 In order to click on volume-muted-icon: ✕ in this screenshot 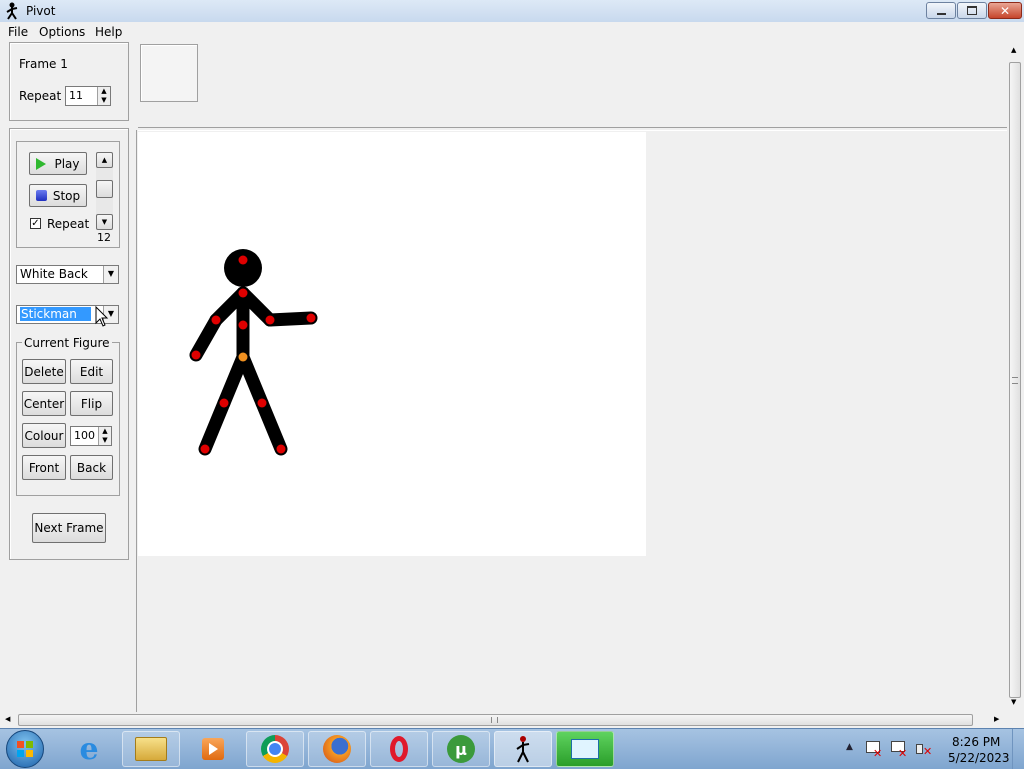, I will do `click(924, 749)`.